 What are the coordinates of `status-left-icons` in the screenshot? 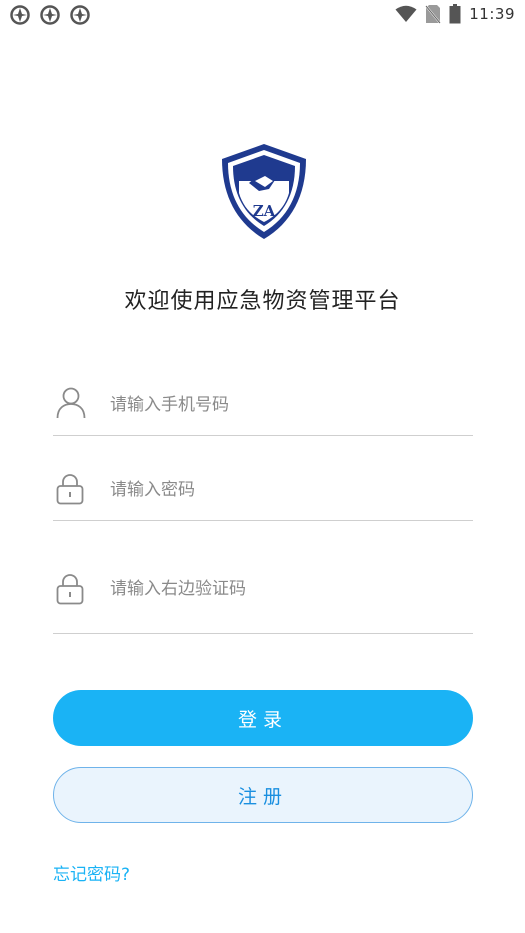 It's located at (50, 15).